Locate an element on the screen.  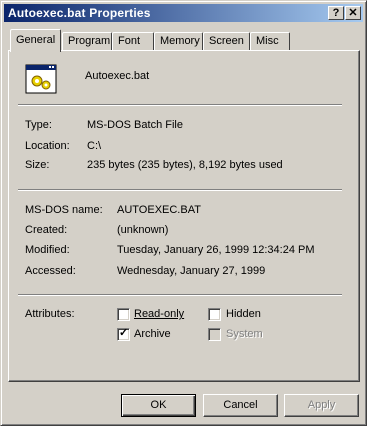
help-button: ? is located at coordinates (336, 13).